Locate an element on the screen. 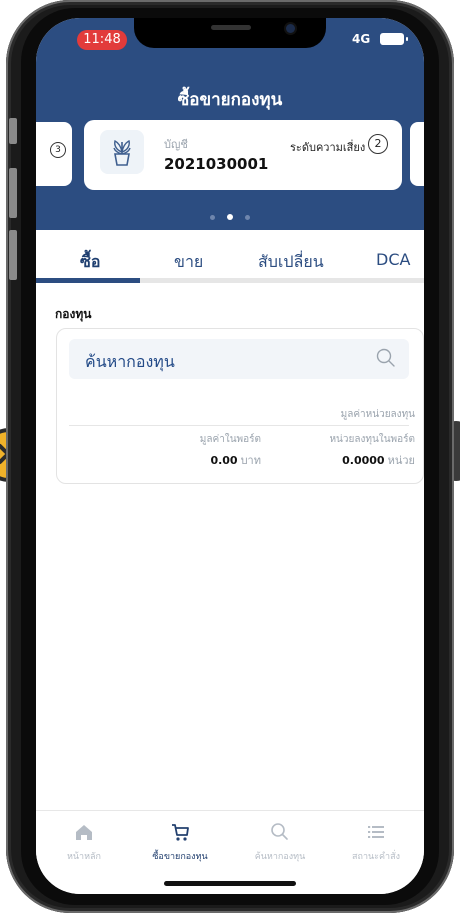 The height and width of the screenshot is (913, 460). nav-home-label: หน้าหลัก is located at coordinates (84, 857).